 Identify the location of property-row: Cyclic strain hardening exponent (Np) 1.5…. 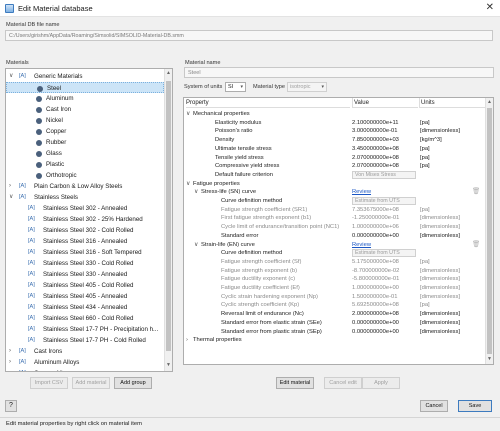
(335, 297).